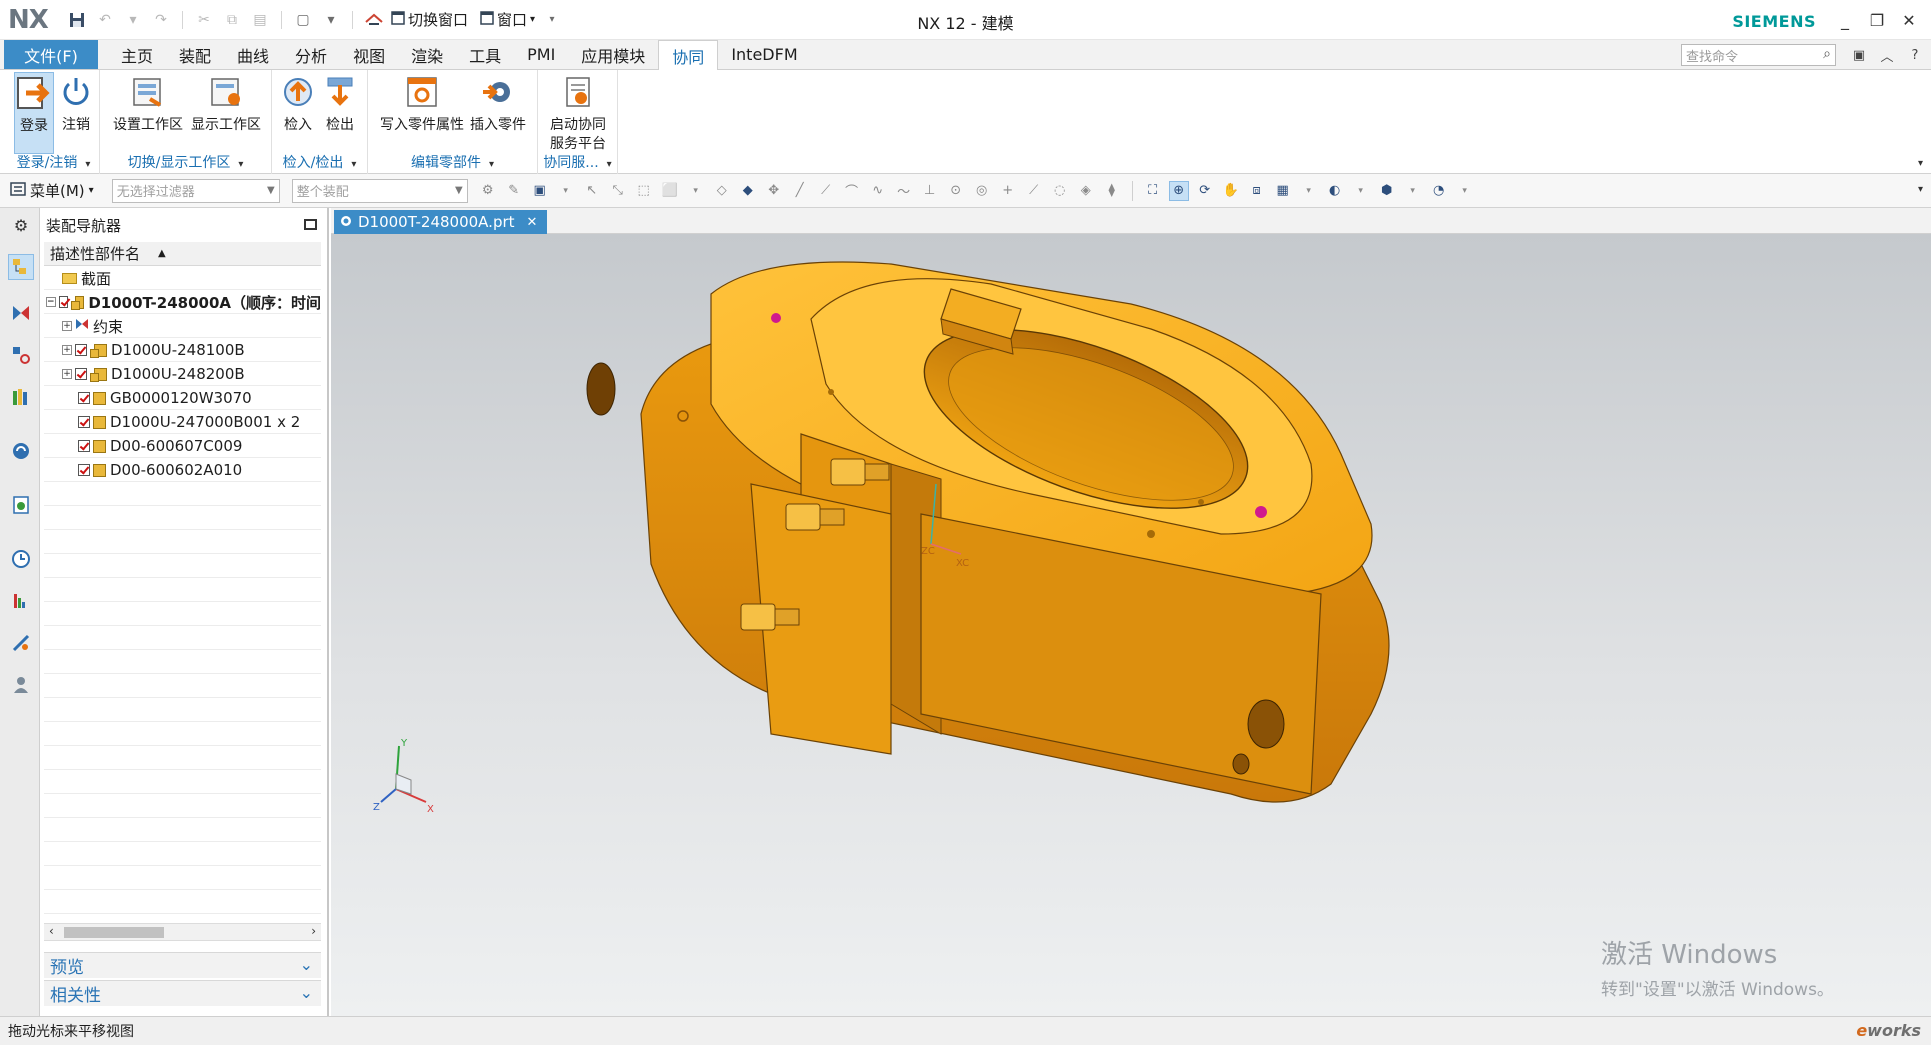 This screenshot has height=1045, width=1931. I want to click on close-tab-icon: ✕, so click(532, 222).